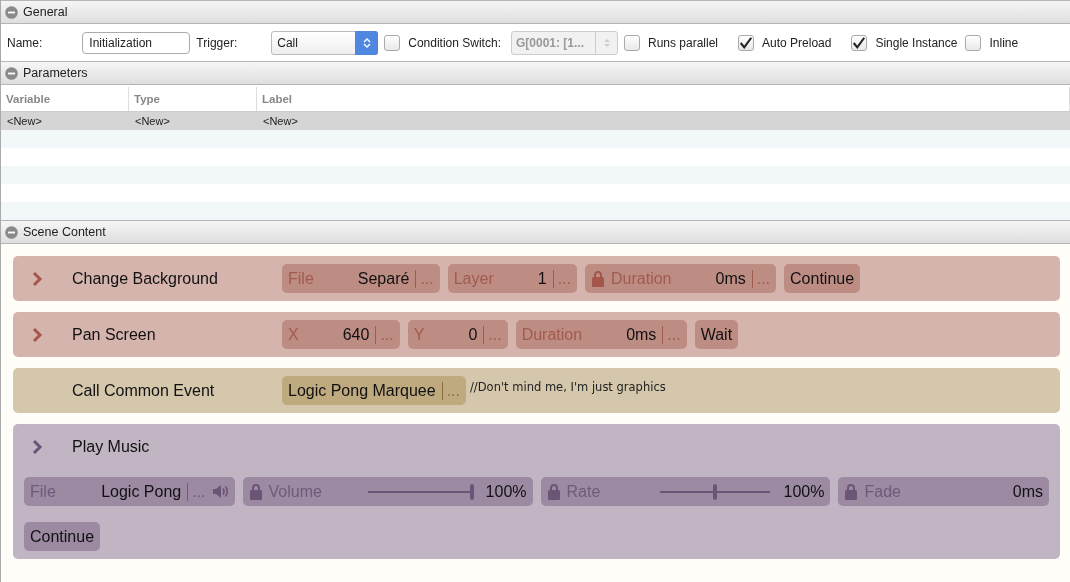 The height and width of the screenshot is (582, 1070). I want to click on parameter-value: Logic Pong, so click(141, 491).